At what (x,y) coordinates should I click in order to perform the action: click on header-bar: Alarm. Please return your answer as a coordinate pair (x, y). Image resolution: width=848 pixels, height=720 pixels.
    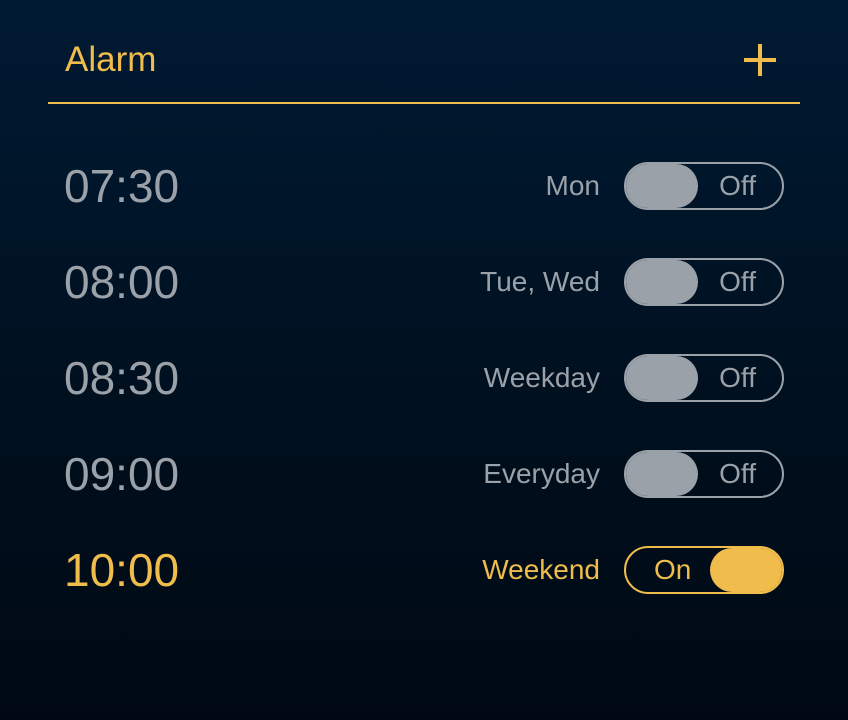
    Looking at the image, I should click on (424, 52).